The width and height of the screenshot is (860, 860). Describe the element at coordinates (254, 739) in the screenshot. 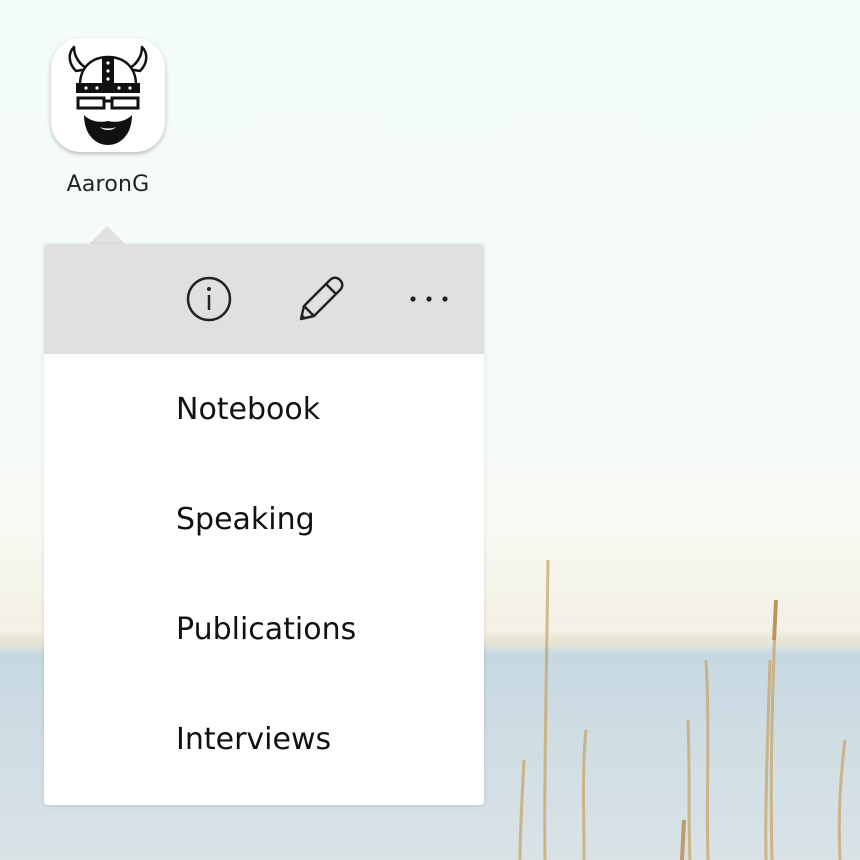

I see `menu-item-label: Interviews` at that location.